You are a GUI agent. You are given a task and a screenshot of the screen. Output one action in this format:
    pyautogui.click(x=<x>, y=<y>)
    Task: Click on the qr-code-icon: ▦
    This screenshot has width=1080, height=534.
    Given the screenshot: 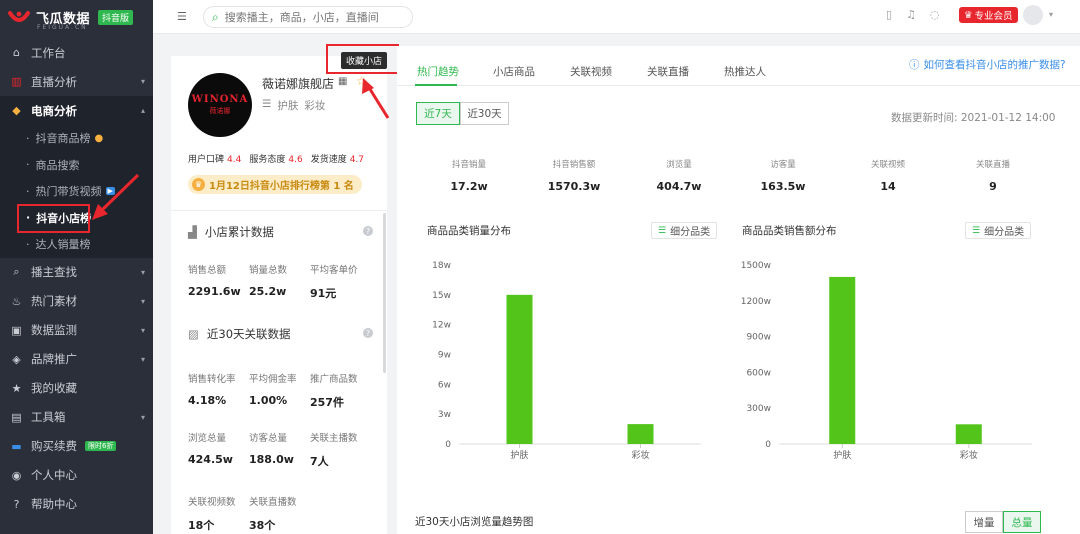 What is the action you would take?
    pyautogui.click(x=343, y=81)
    